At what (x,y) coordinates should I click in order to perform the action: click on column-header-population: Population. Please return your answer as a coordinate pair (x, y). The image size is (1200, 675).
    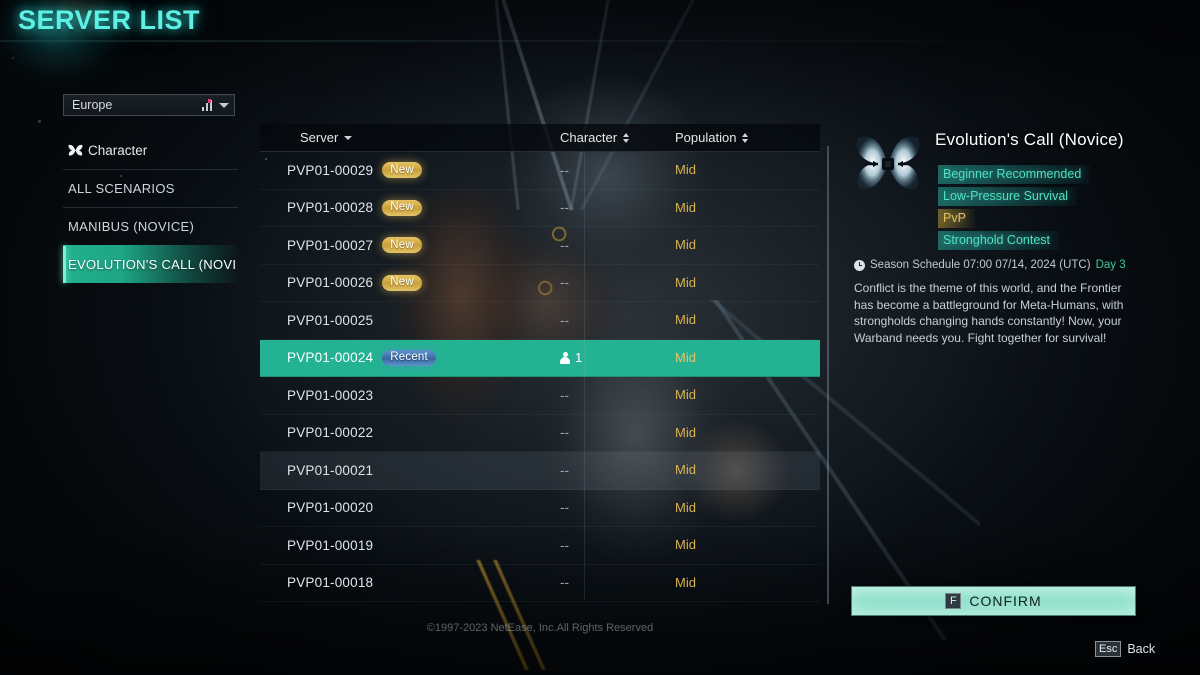
    Looking at the image, I should click on (747, 137).